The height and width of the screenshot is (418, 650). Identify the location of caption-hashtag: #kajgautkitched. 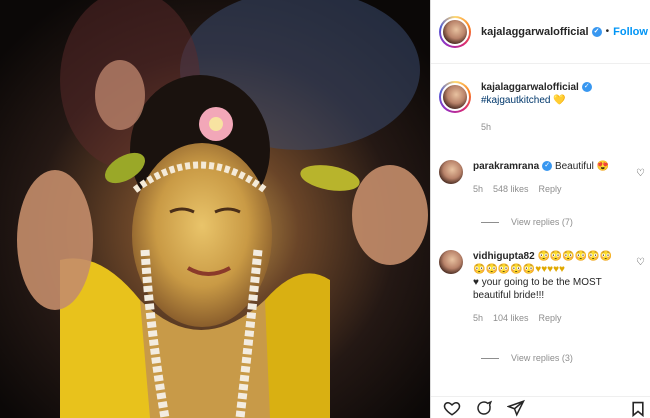
(516, 100).